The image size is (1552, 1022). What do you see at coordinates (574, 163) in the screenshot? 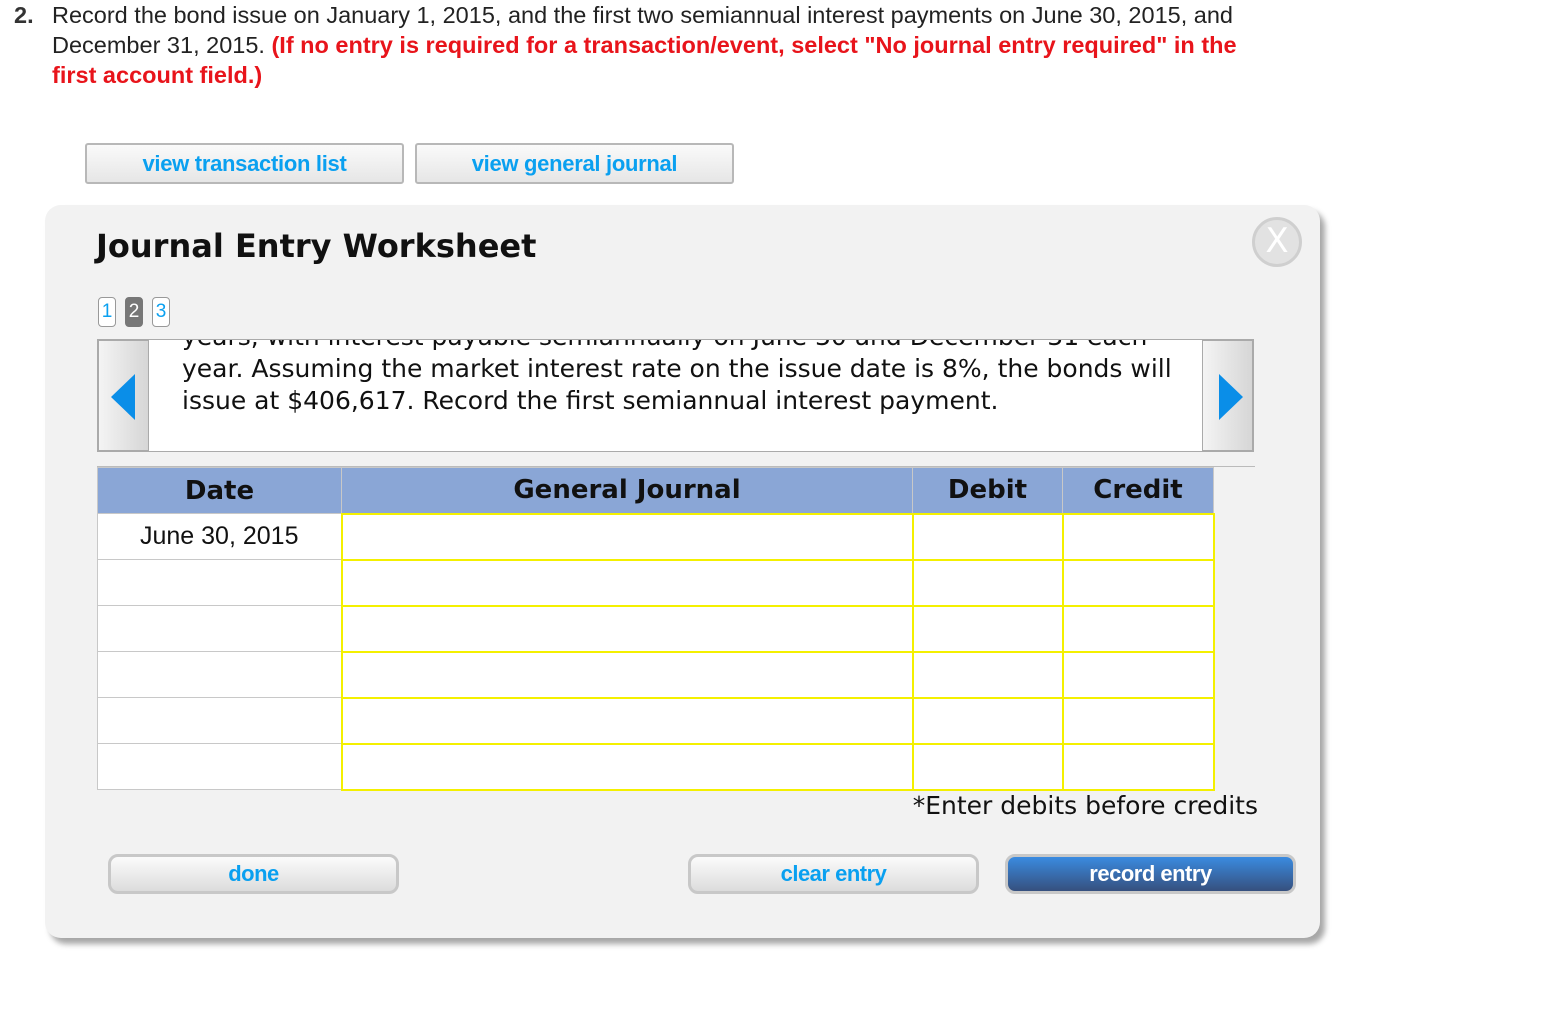
I see `view-general-journal-button: view general journal` at bounding box center [574, 163].